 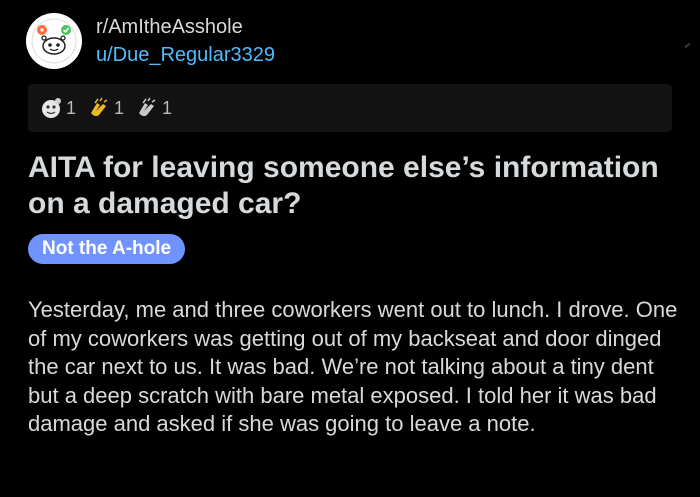 I want to click on post-header: r/AmItheAsshole u/Due_Regular3329, so click(x=150, y=41).